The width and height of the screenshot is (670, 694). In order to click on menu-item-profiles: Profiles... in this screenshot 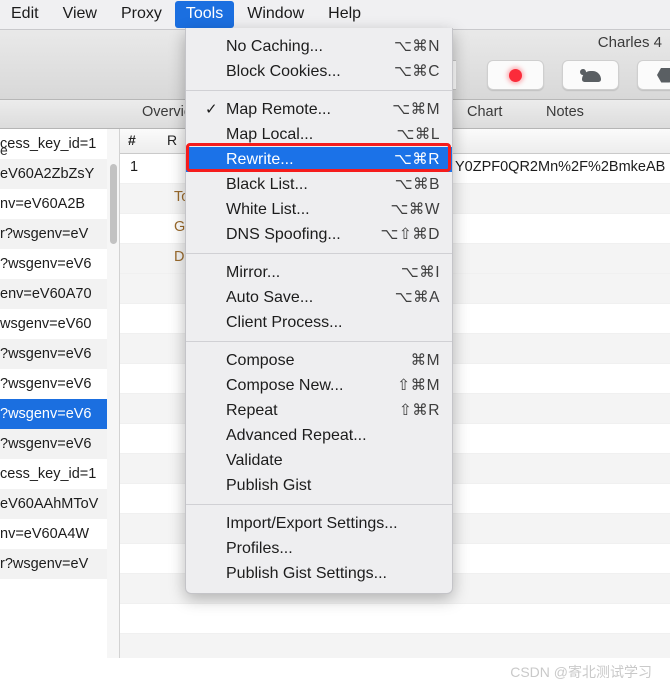, I will do `click(319, 548)`.